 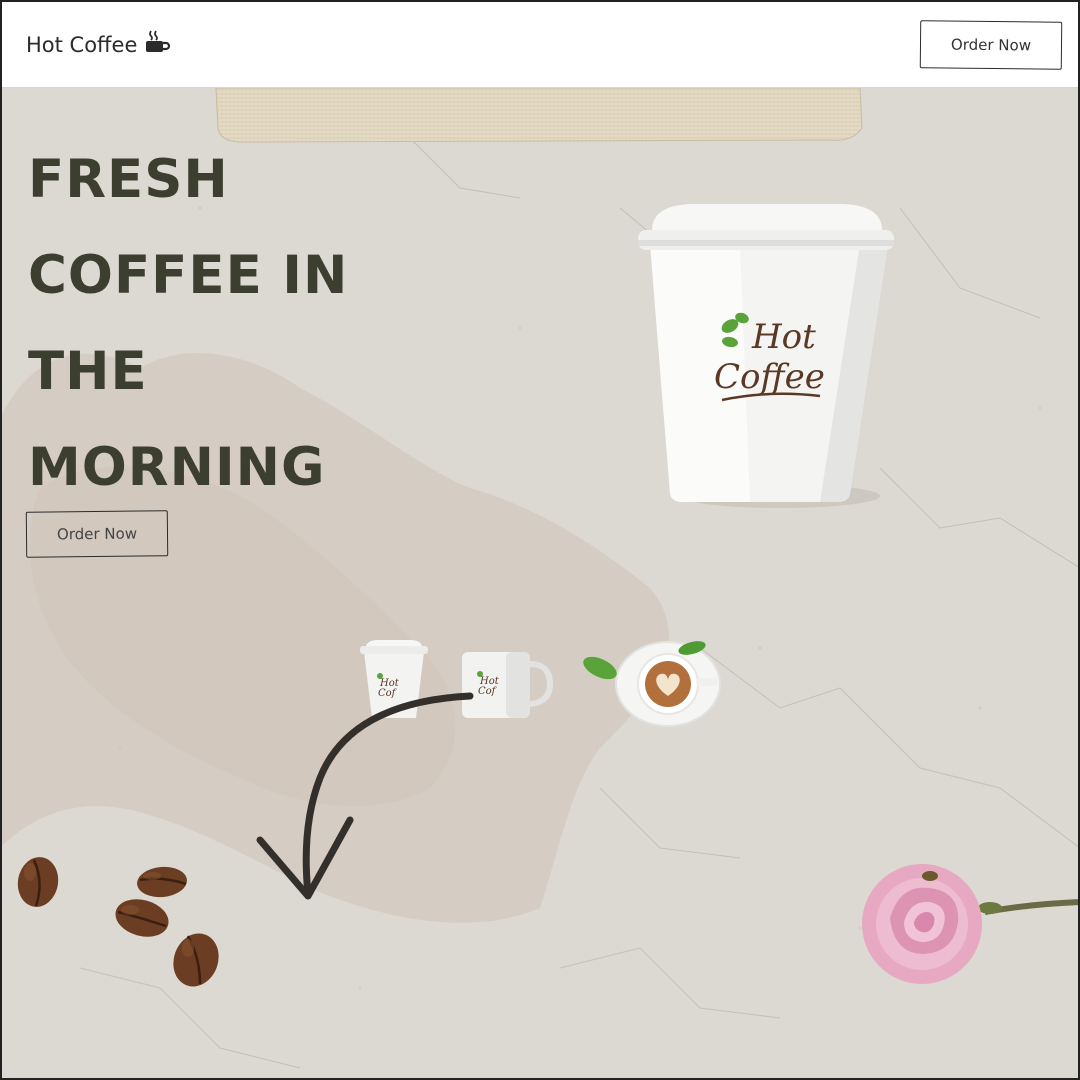 What do you see at coordinates (118, 922) in the screenshot?
I see `coffee-beans-image` at bounding box center [118, 922].